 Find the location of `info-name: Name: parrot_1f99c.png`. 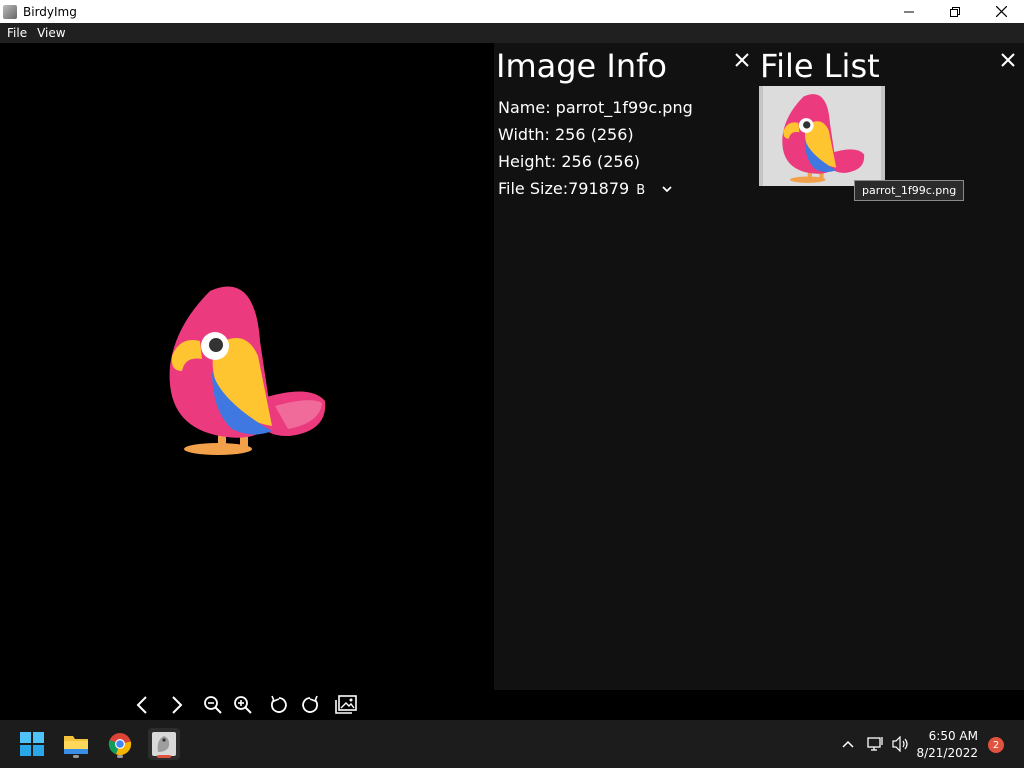

info-name: Name: parrot_1f99c.png is located at coordinates (595, 107).